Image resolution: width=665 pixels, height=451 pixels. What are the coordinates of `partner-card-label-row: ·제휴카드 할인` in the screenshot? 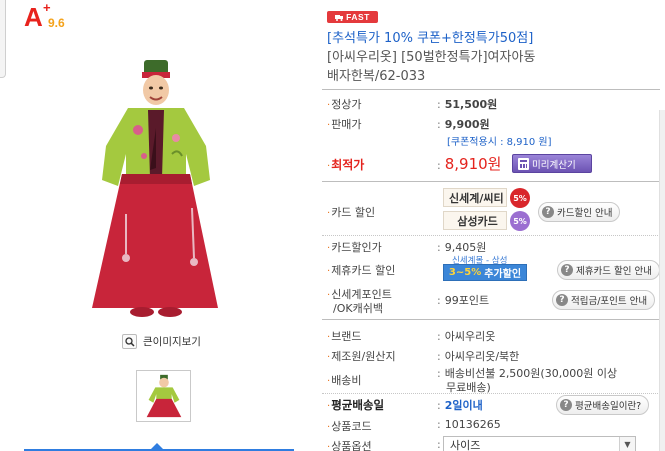 It's located at (361, 270).